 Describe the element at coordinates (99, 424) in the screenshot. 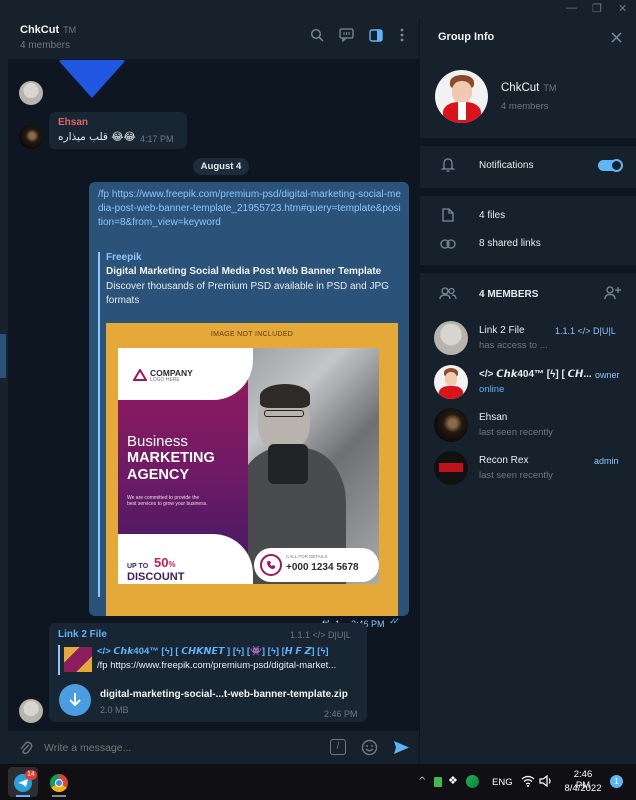

I see `preview-bar` at that location.